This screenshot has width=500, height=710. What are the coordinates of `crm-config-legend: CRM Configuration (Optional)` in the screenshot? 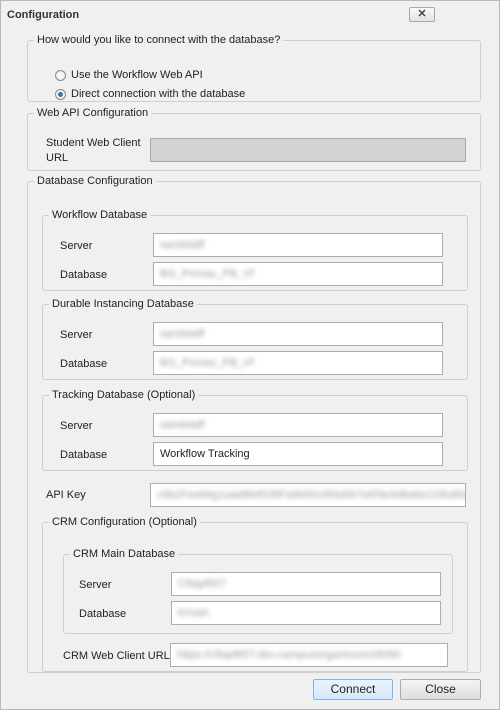 It's located at (124, 522).